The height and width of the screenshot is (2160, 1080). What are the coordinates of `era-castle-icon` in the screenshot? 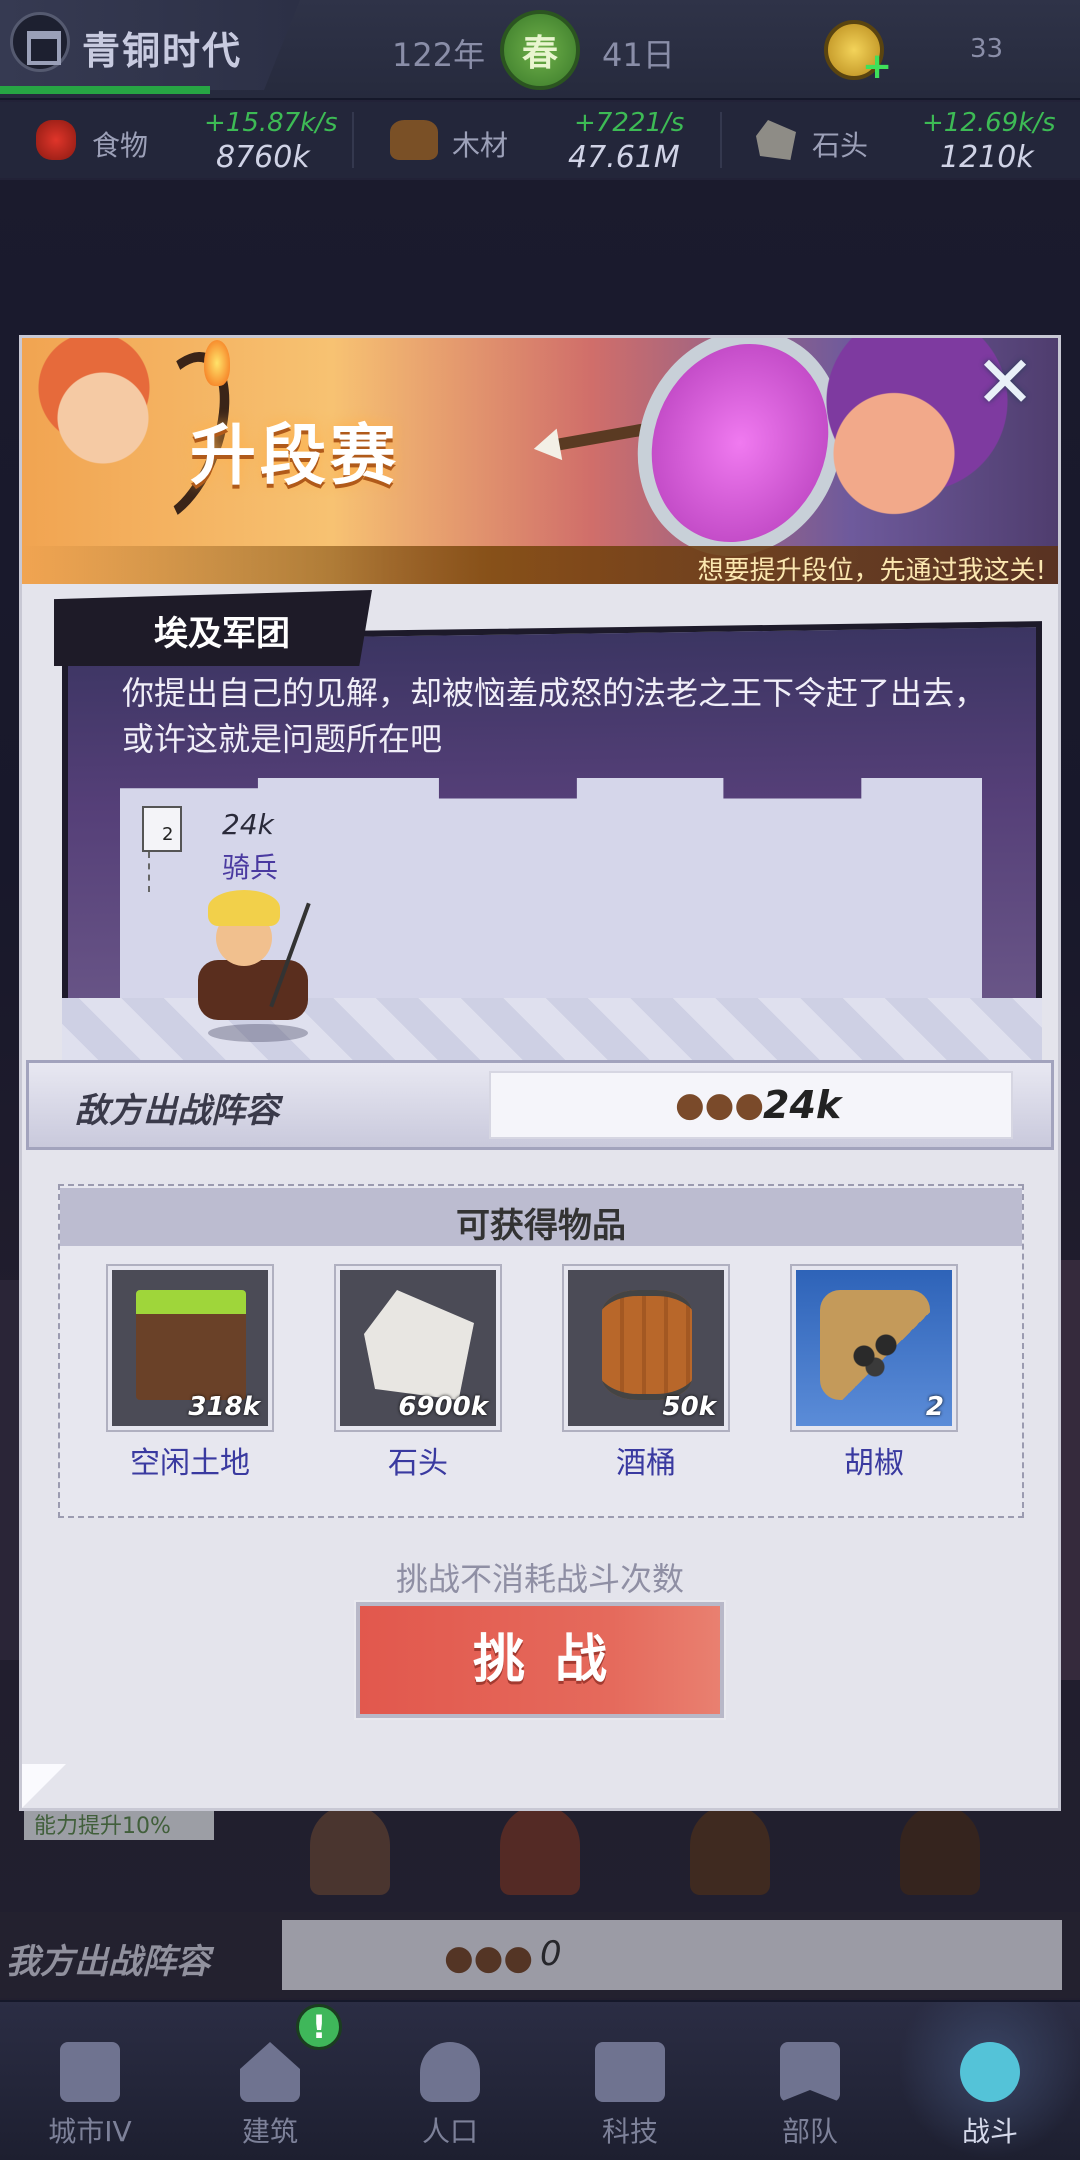 It's located at (40, 42).